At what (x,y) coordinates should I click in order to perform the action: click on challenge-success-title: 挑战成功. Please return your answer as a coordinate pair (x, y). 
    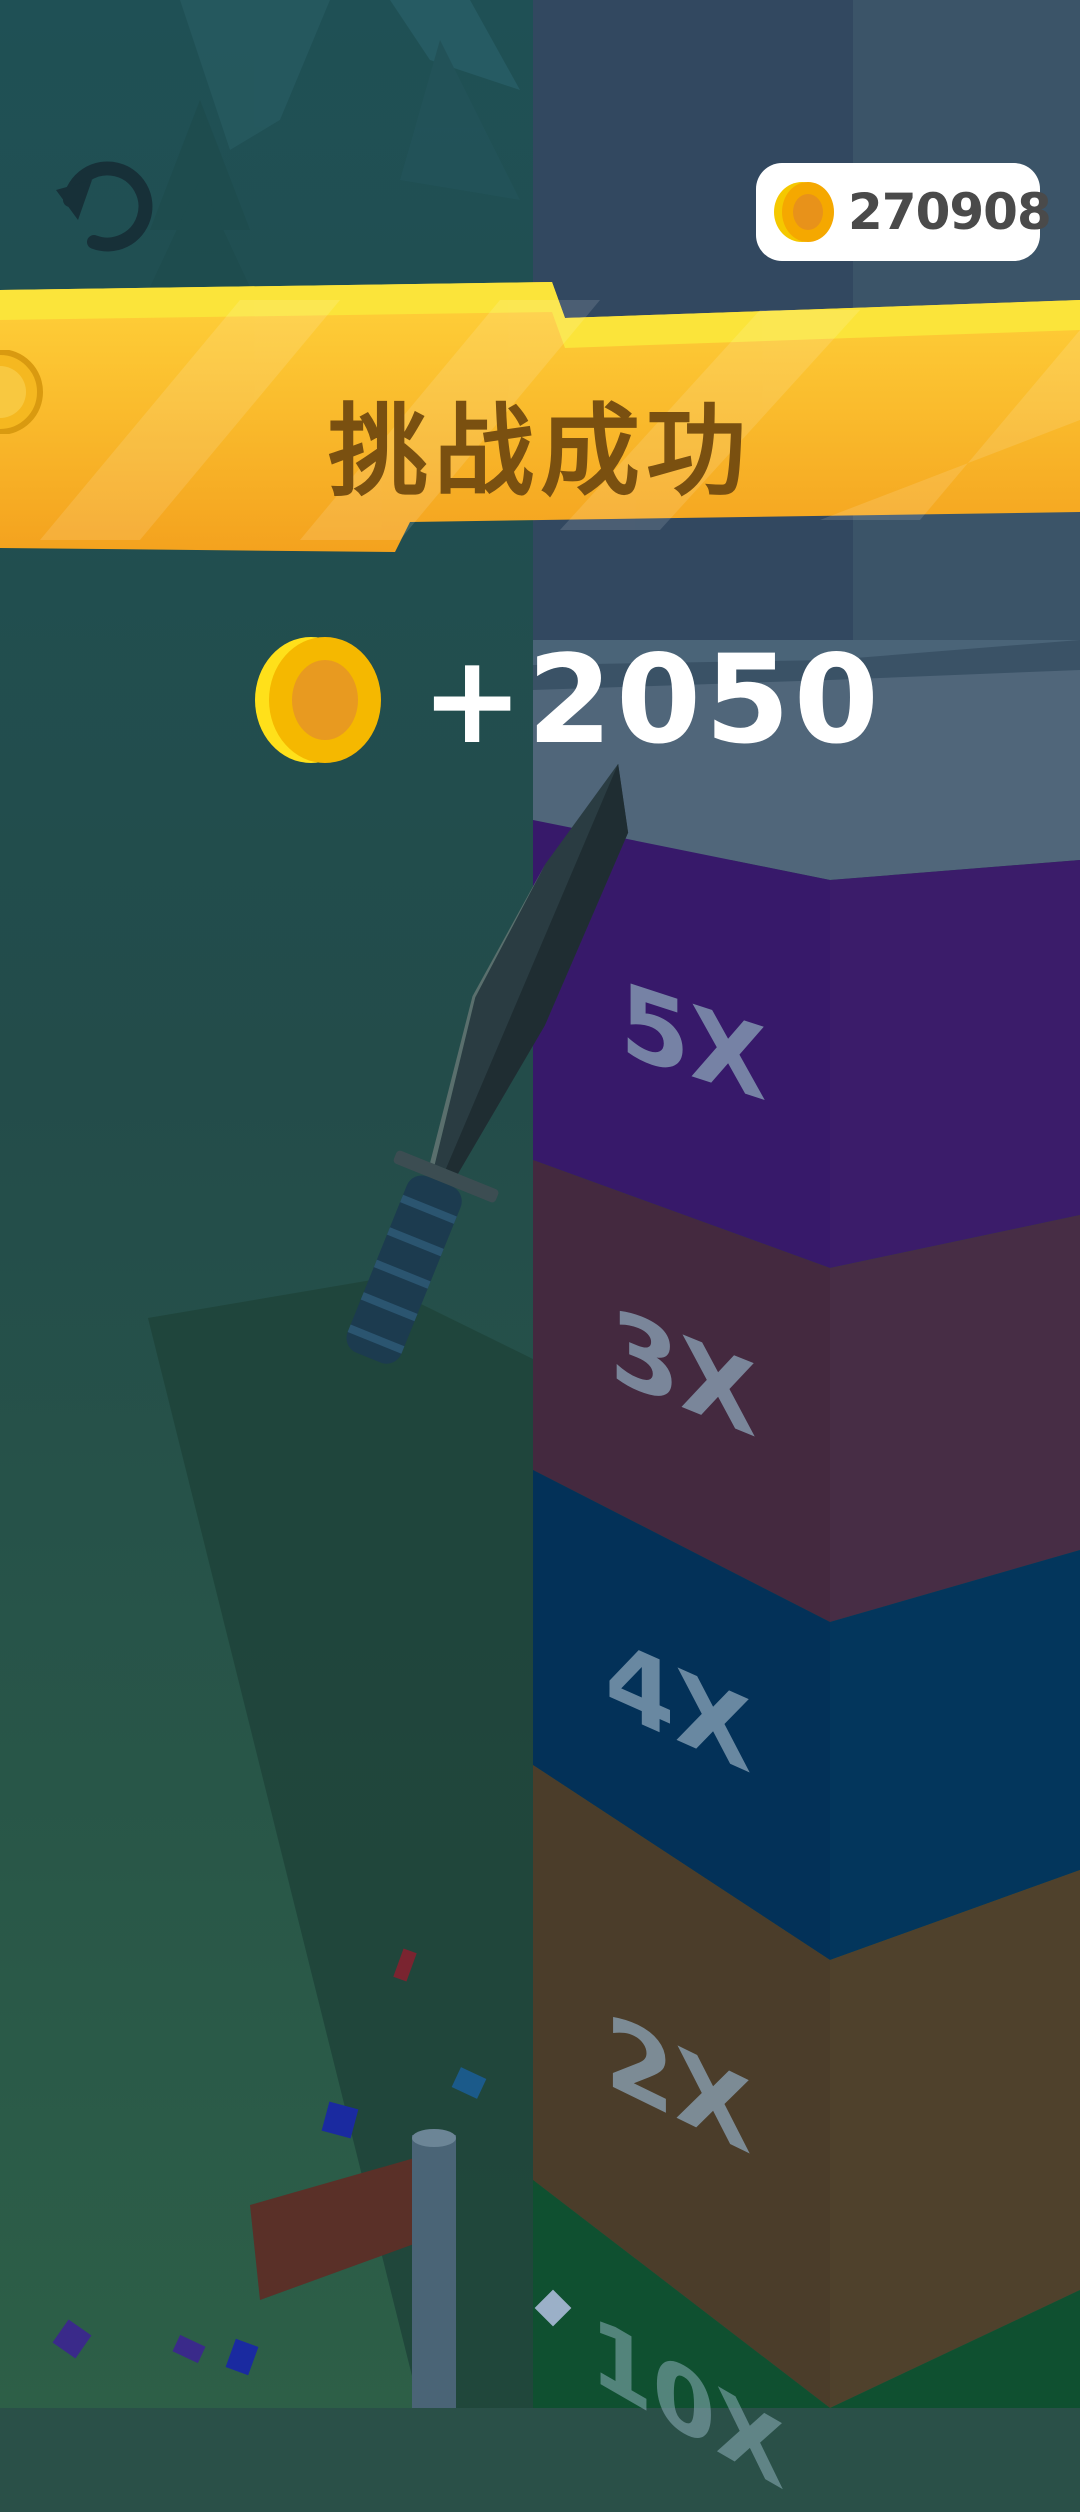
    Looking at the image, I should click on (540, 451).